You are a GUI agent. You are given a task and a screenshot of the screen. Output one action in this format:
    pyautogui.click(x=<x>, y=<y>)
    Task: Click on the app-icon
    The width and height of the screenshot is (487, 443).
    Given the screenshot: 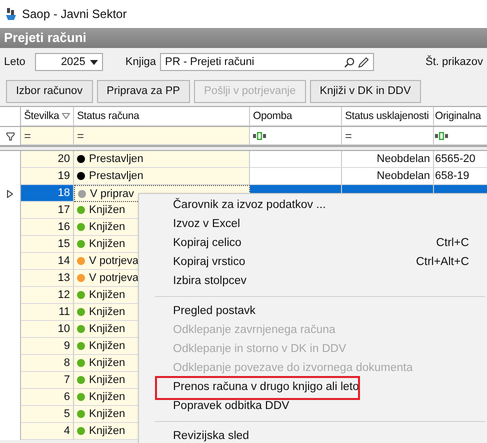 What is the action you would take?
    pyautogui.click(x=11, y=14)
    